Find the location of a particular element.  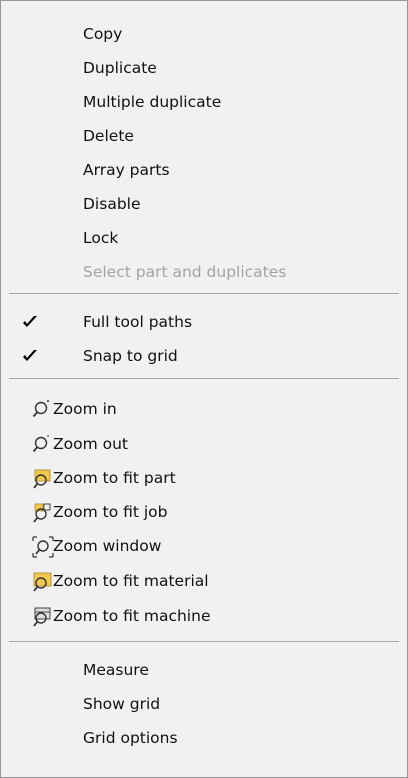

menu-item-zoom-in: Zoom in is located at coordinates (204, 409).